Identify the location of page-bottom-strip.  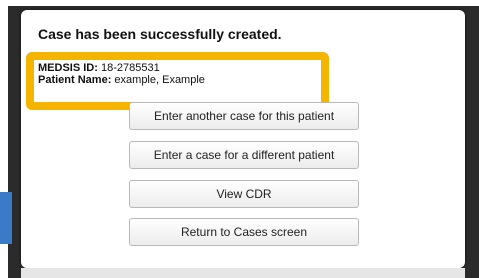
(243, 273).